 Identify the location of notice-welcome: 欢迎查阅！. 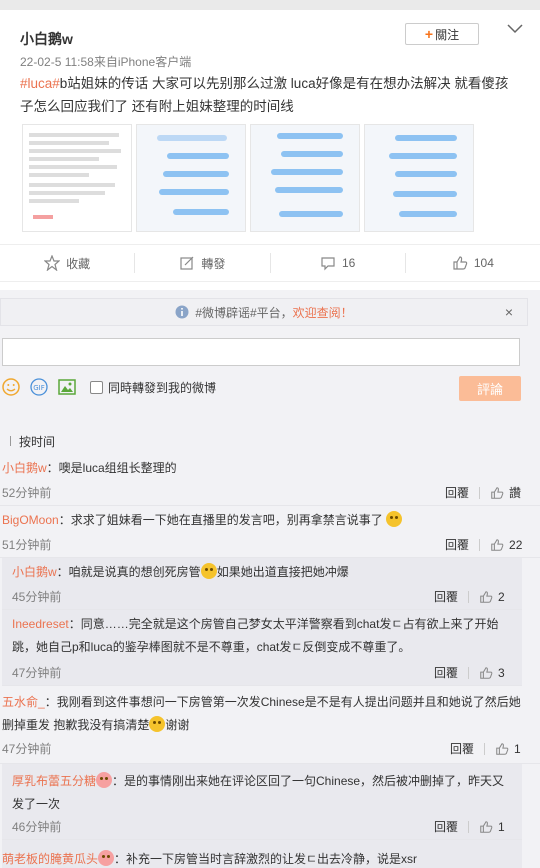
(323, 312).